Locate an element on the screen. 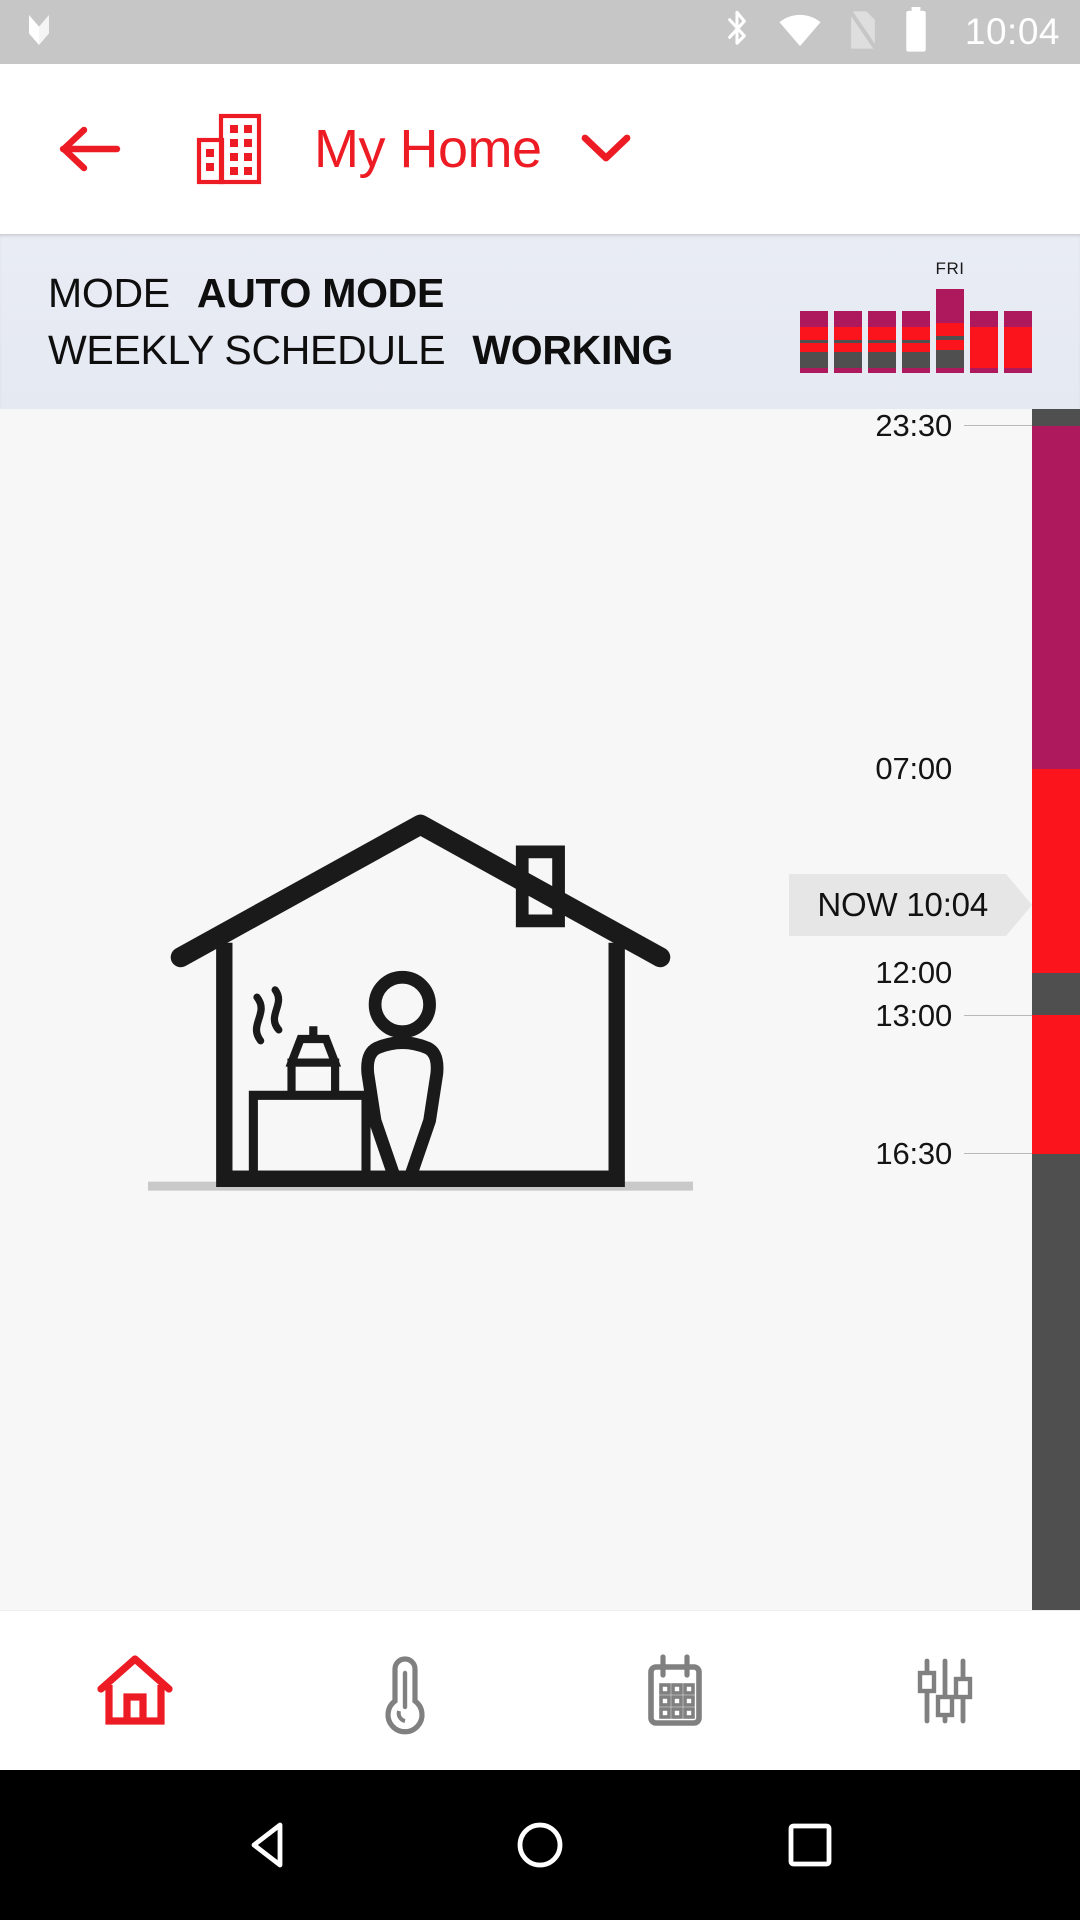 The width and height of the screenshot is (1080, 1920). no-sim-icon is located at coordinates (863, 32).